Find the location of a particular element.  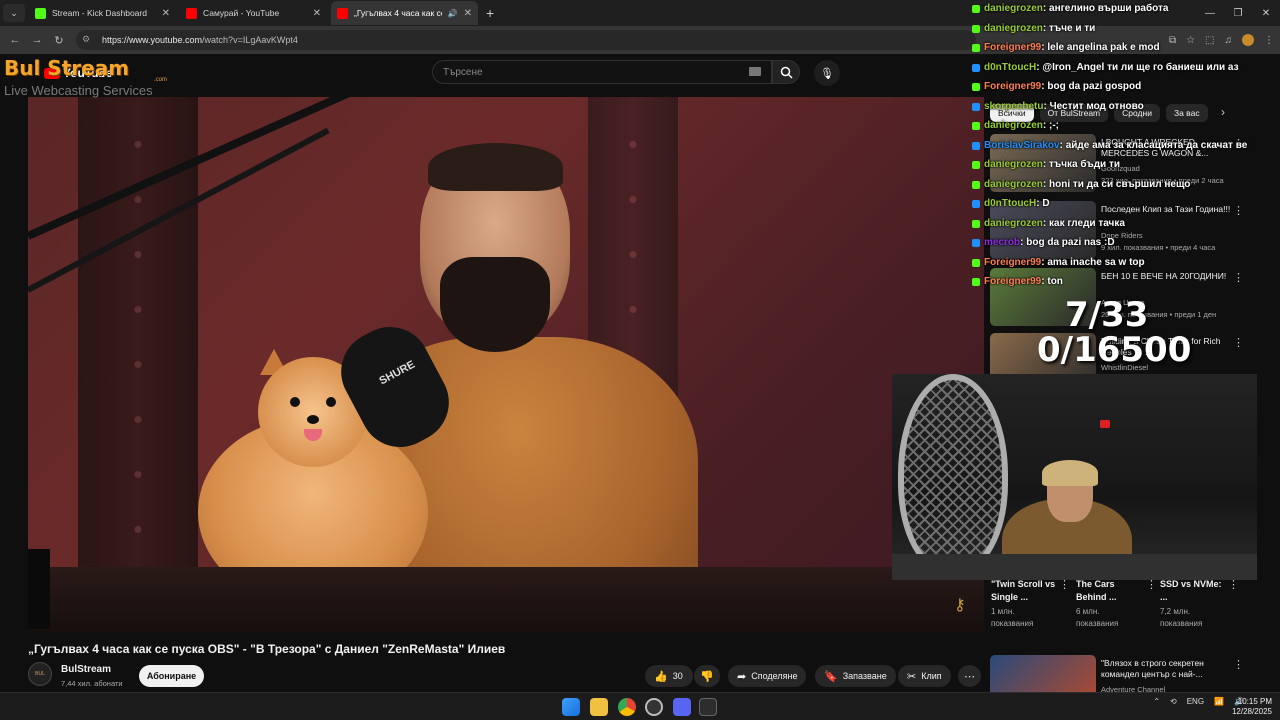

tray-overflow-icon: ⌃ is located at coordinates (1156, 701).